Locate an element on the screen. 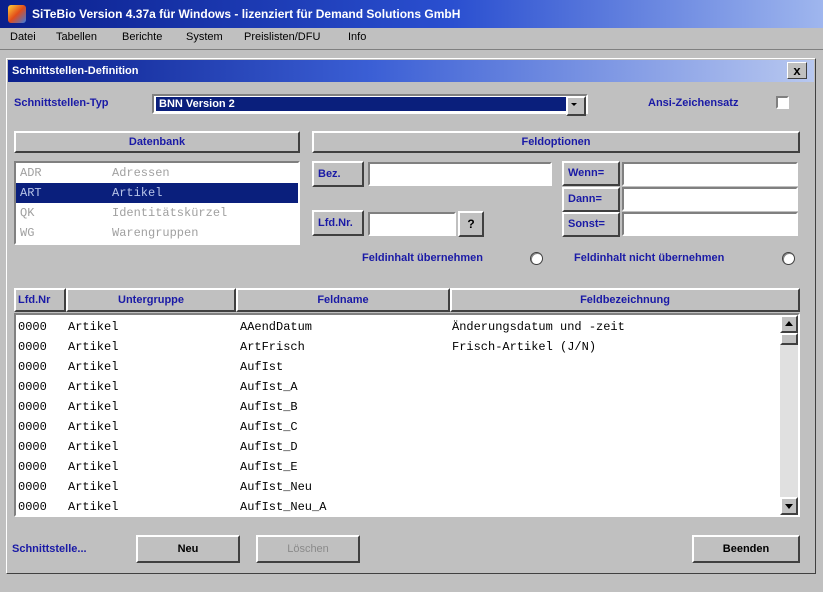  close-button: x is located at coordinates (797, 70).